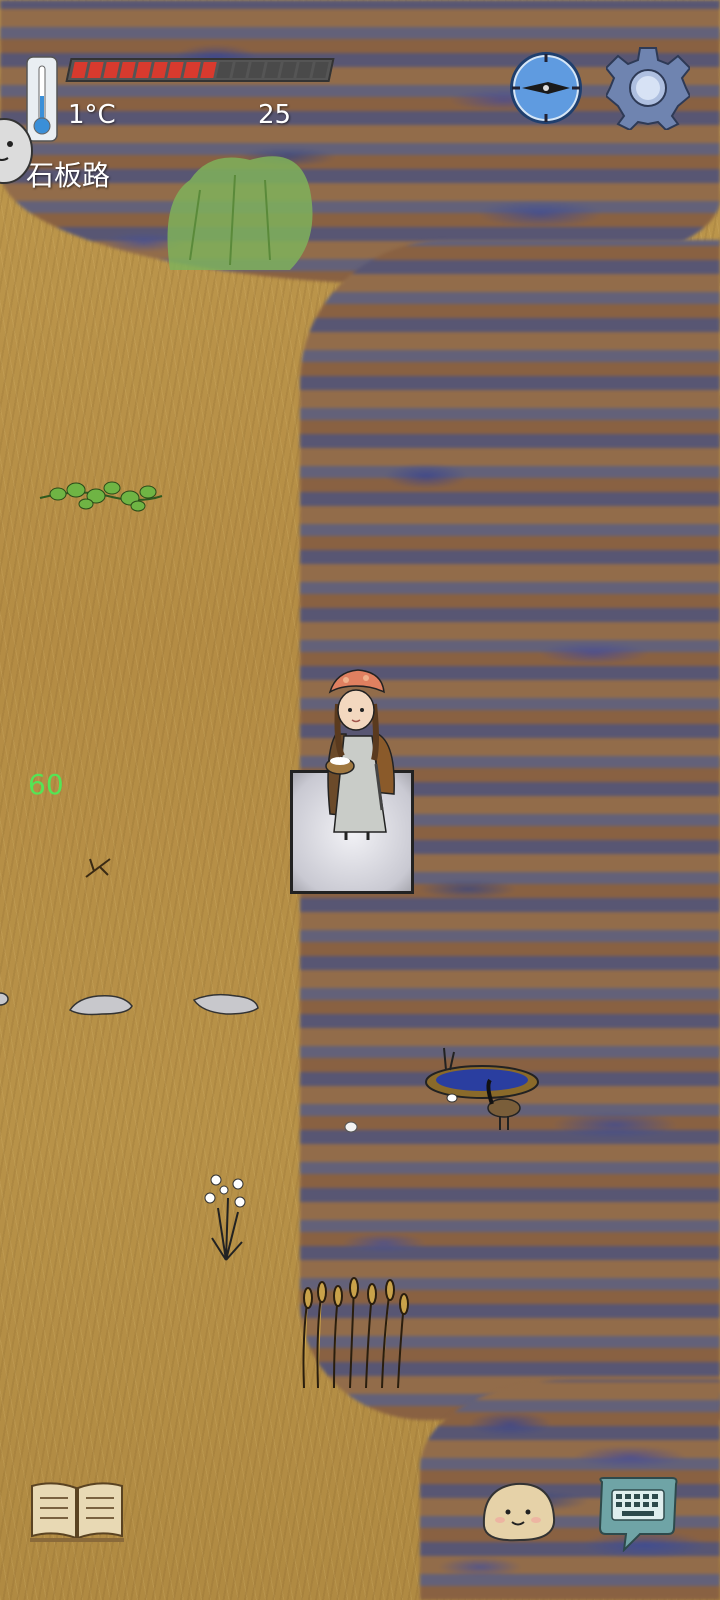 Image resolution: width=720 pixels, height=1600 pixels. What do you see at coordinates (354, 1334) in the screenshot?
I see `wheat-plant-sprite` at bounding box center [354, 1334].